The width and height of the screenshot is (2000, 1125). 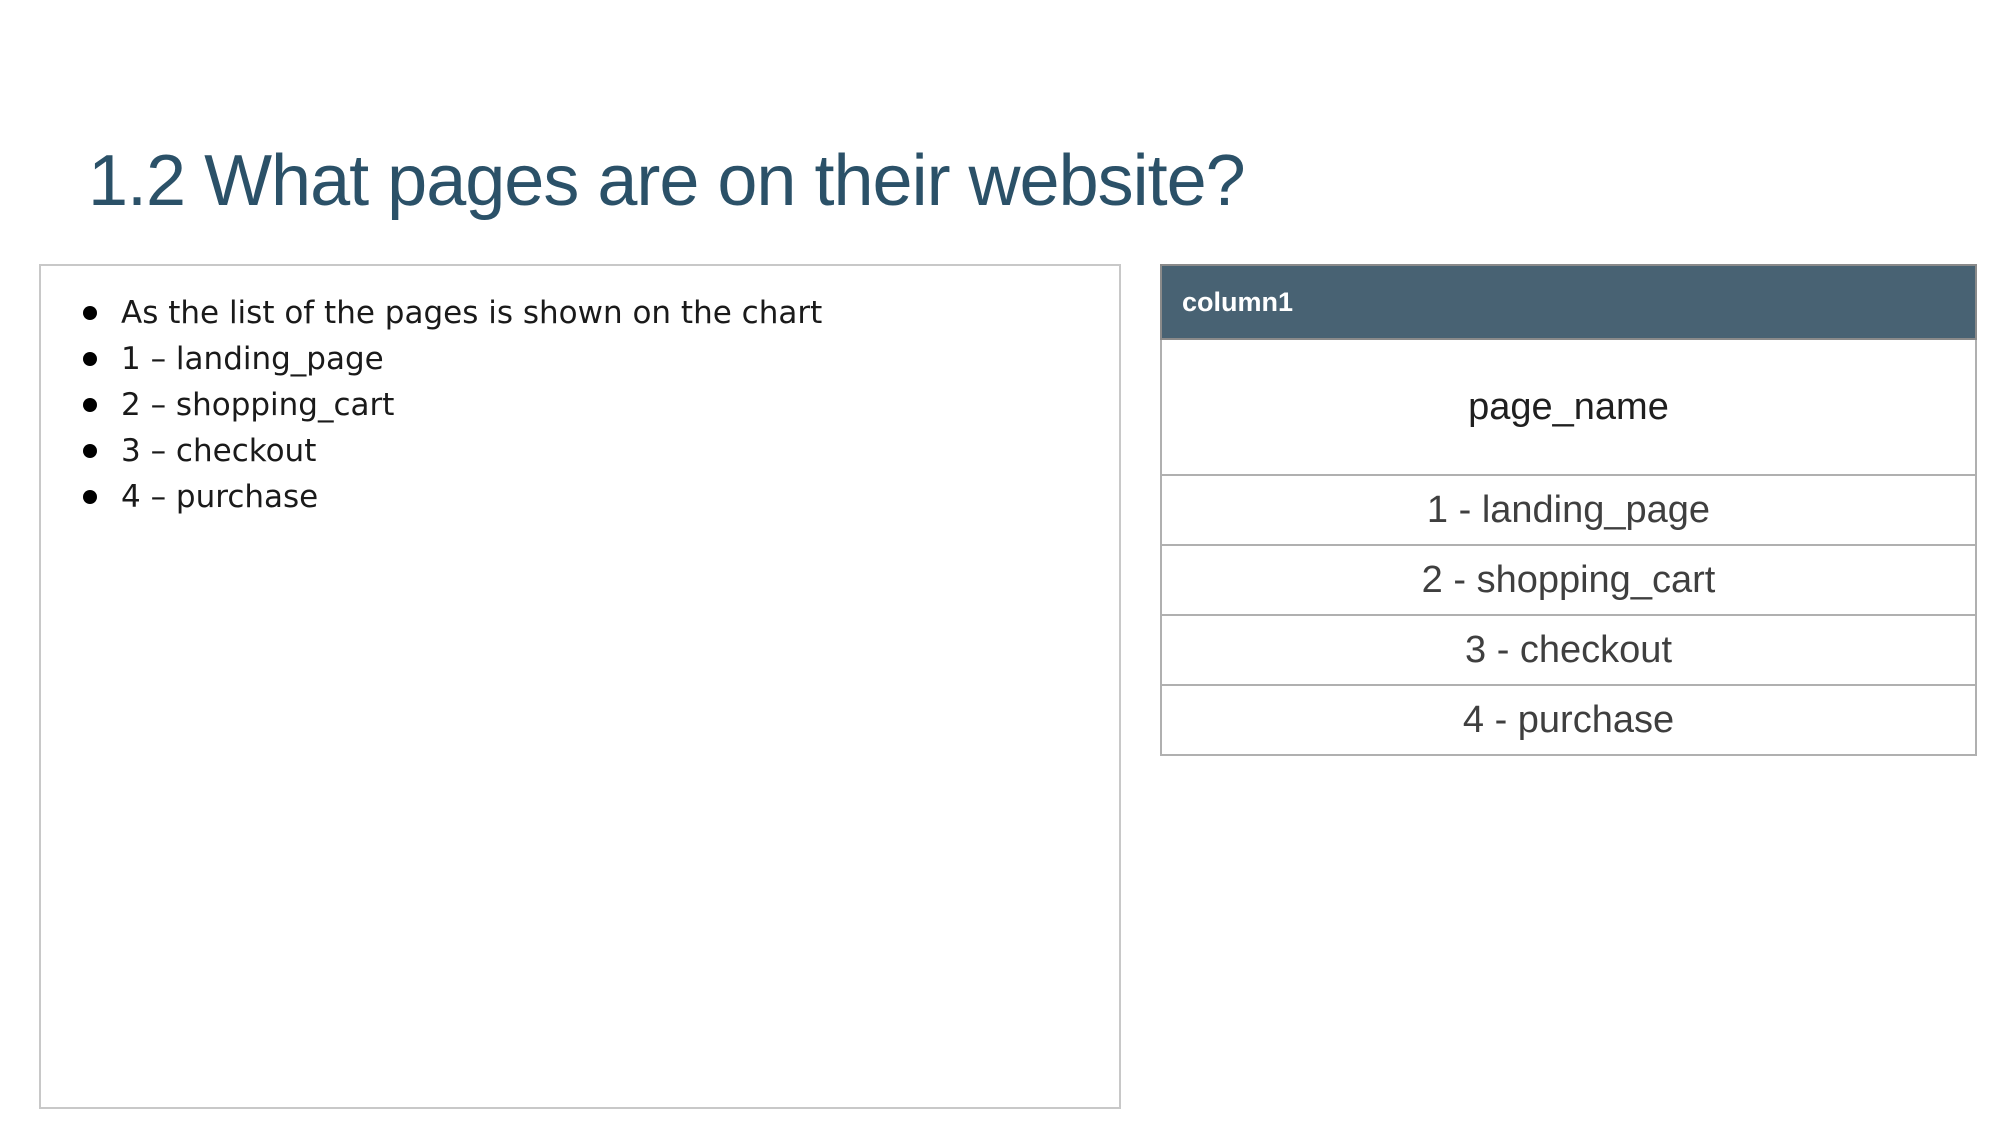 I want to click on bullet-item: 1 – landing_page, so click(x=599, y=359).